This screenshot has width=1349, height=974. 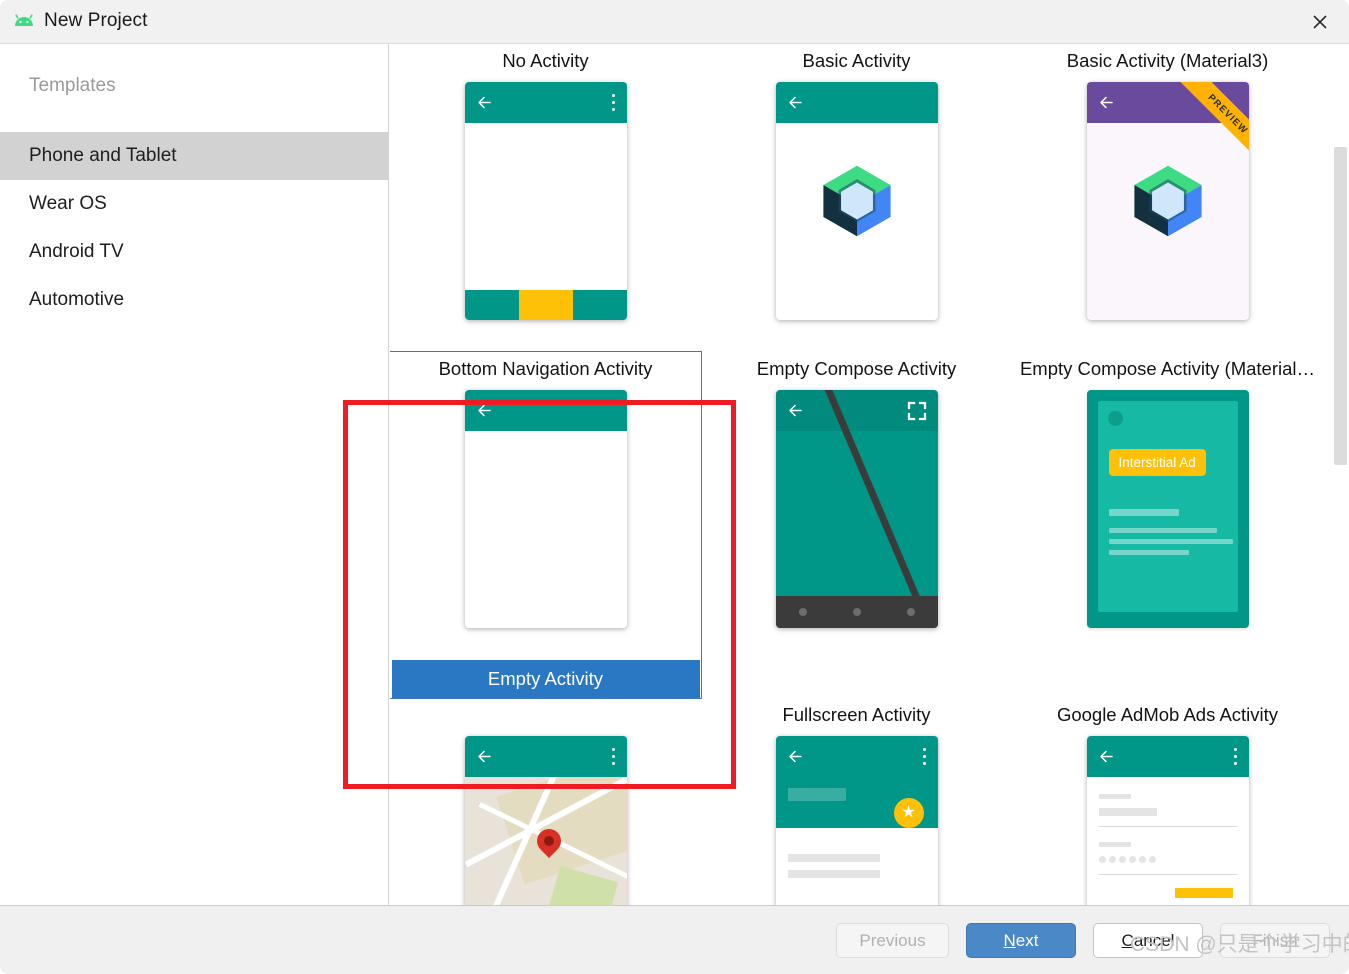 What do you see at coordinates (1154, 940) in the screenshot?
I see `cancel-button-label: ancel` at bounding box center [1154, 940].